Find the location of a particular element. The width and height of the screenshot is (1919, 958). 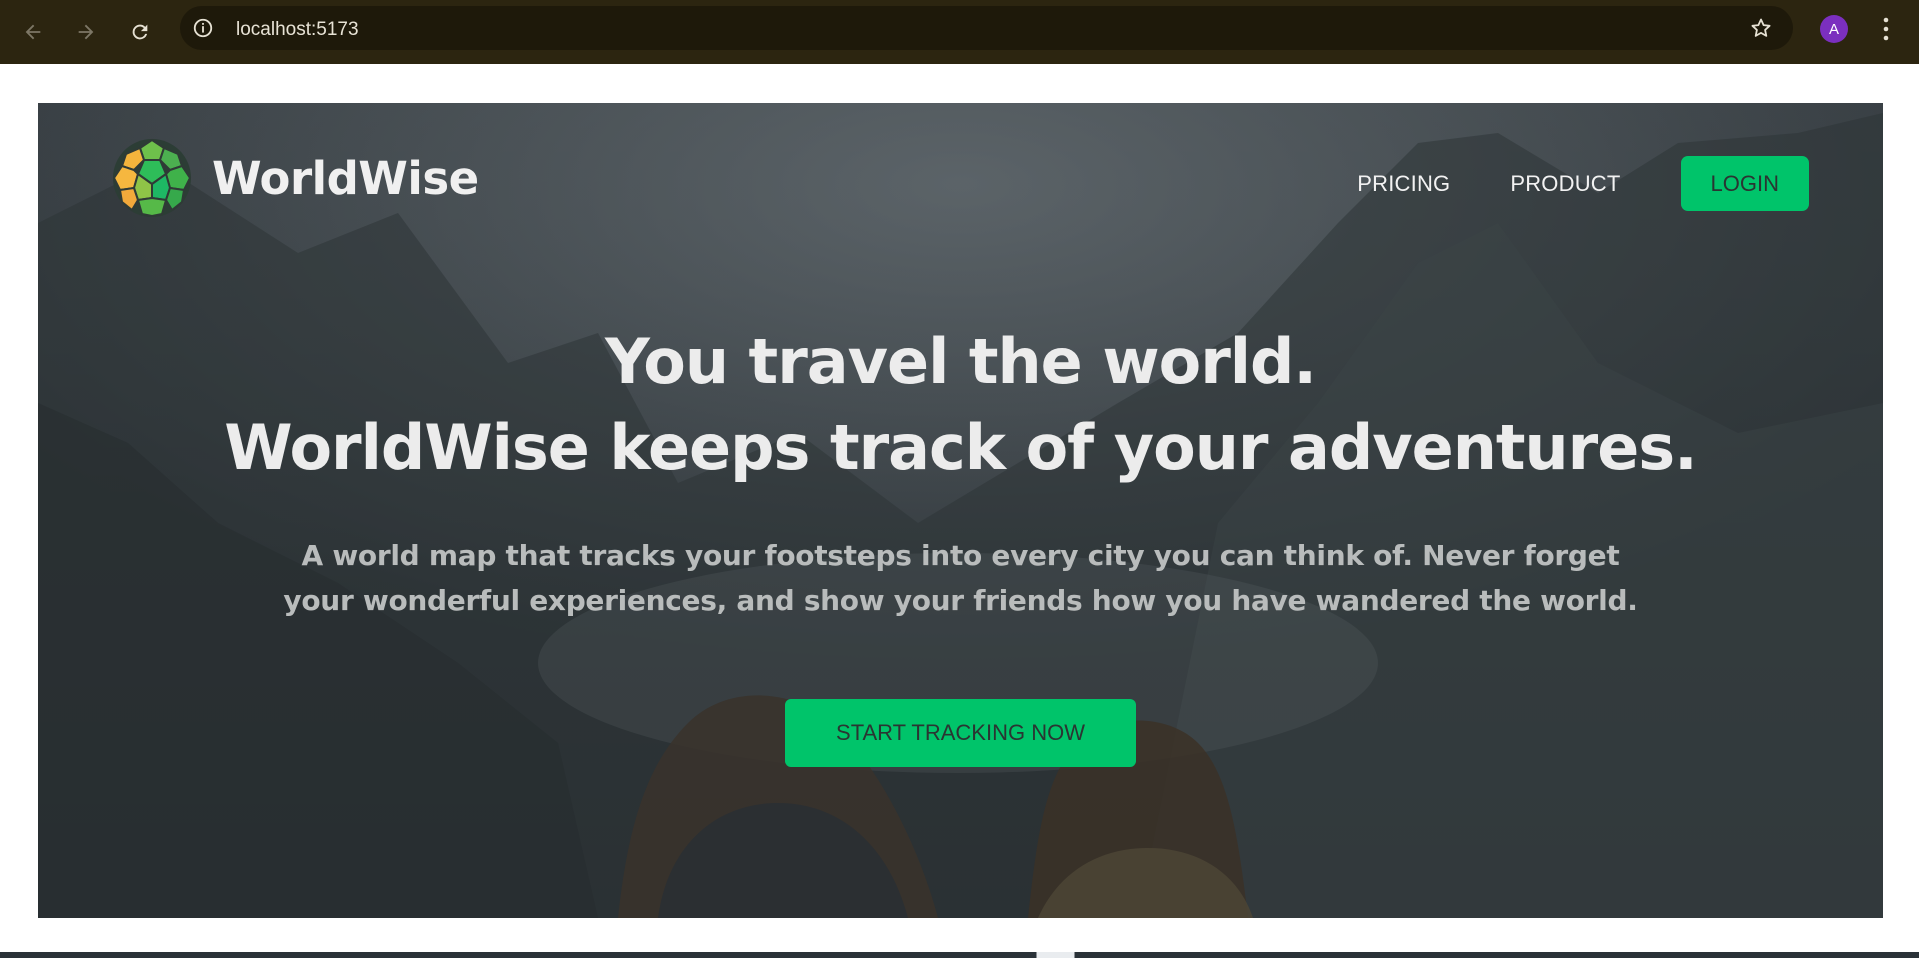

kebab-menu-icon is located at coordinates (1886, 29).